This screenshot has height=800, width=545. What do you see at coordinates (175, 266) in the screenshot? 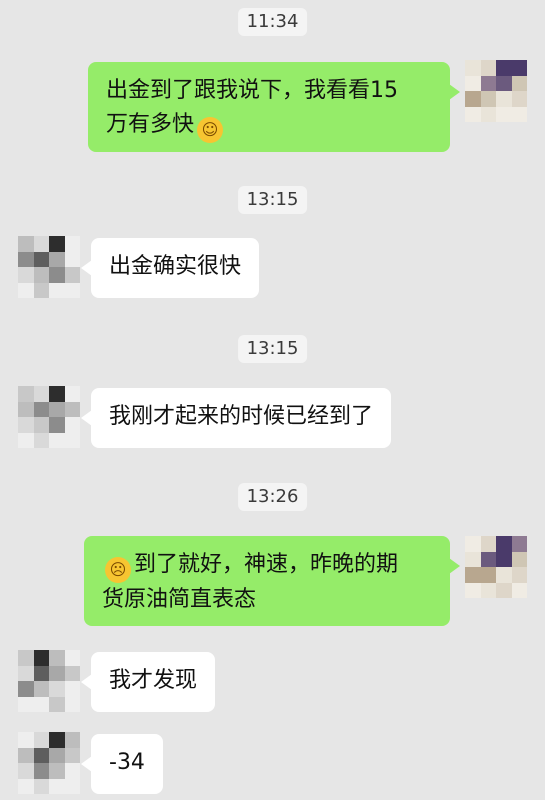
I see `message-text: 出金确实很快` at bounding box center [175, 266].